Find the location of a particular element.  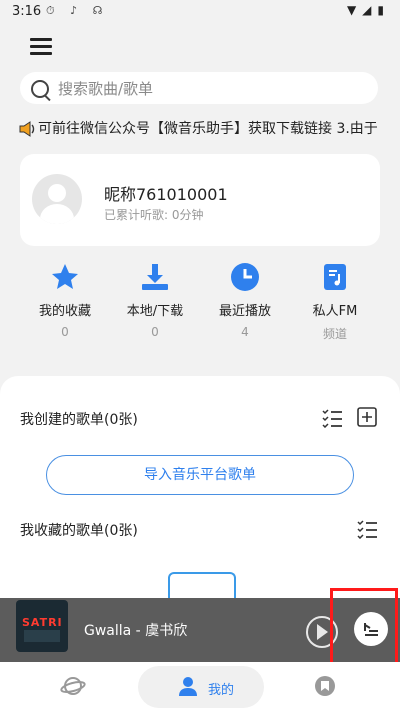

quick-label: 私人FM is located at coordinates (335, 311).